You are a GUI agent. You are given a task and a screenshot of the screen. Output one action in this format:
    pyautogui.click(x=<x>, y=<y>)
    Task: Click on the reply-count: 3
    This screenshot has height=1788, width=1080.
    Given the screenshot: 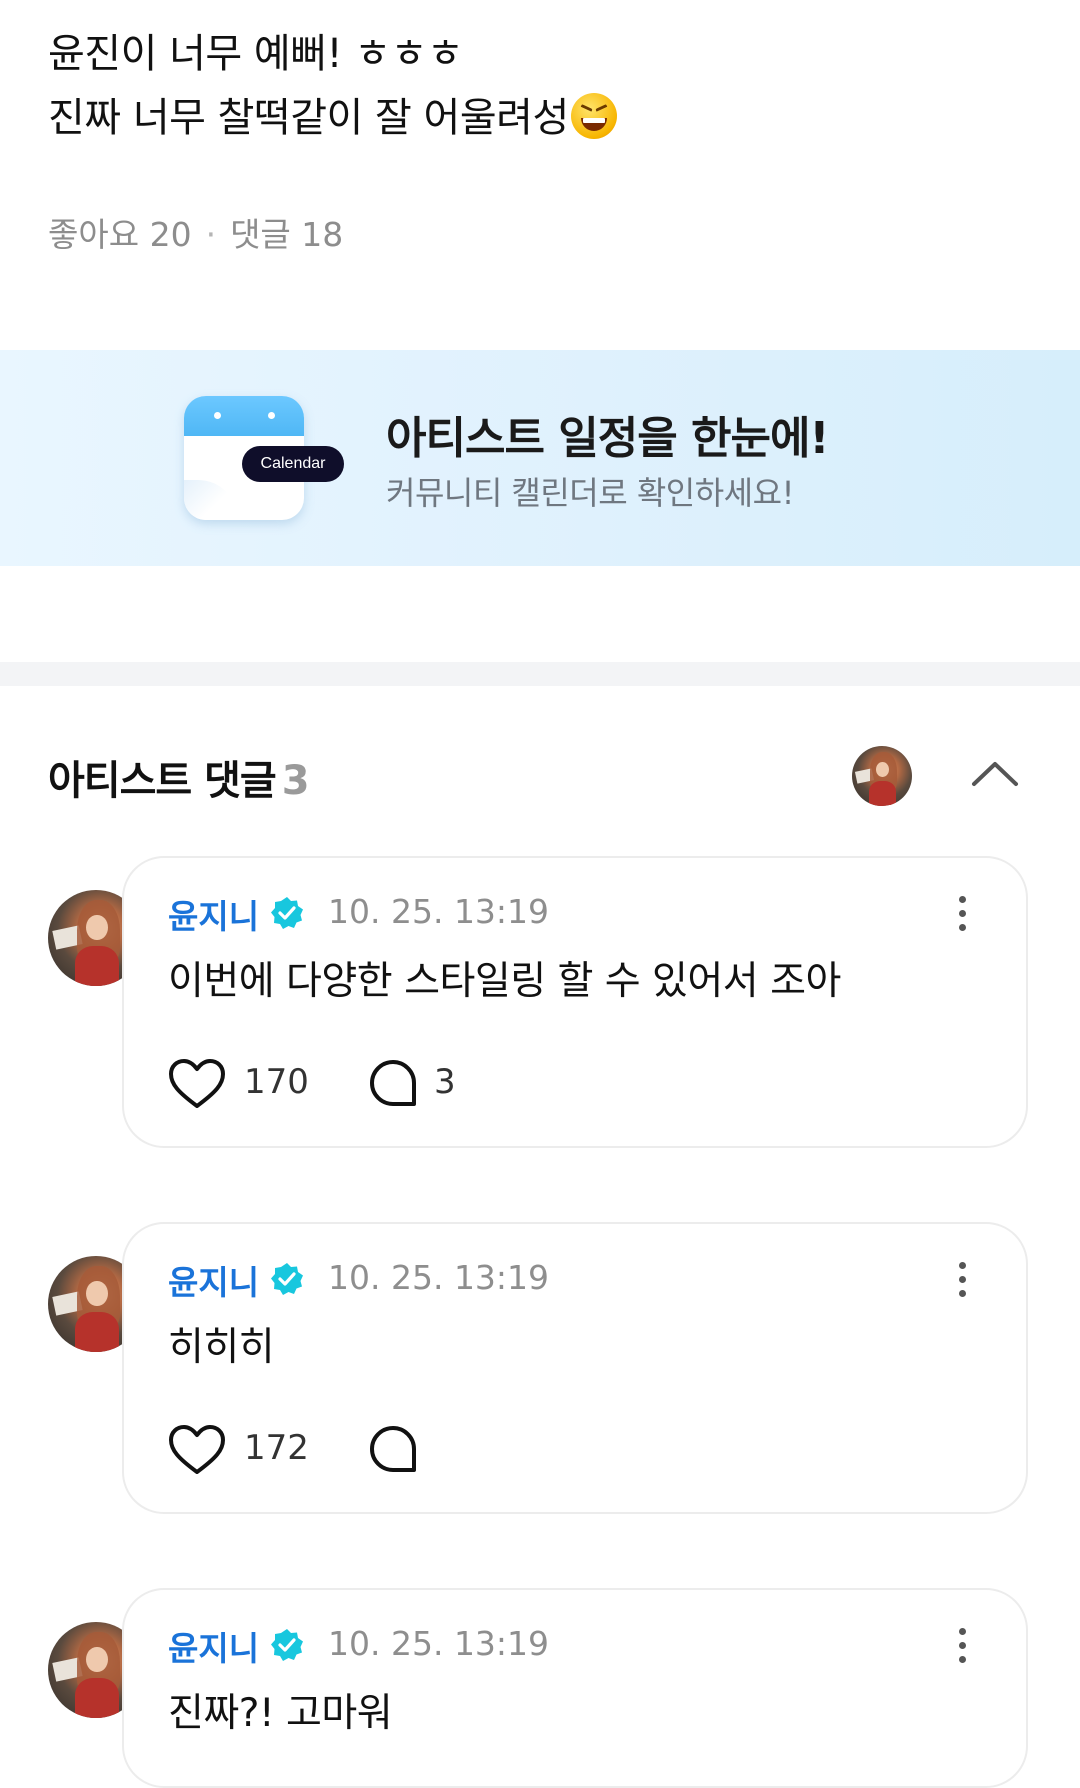 What is the action you would take?
    pyautogui.click(x=445, y=1082)
    